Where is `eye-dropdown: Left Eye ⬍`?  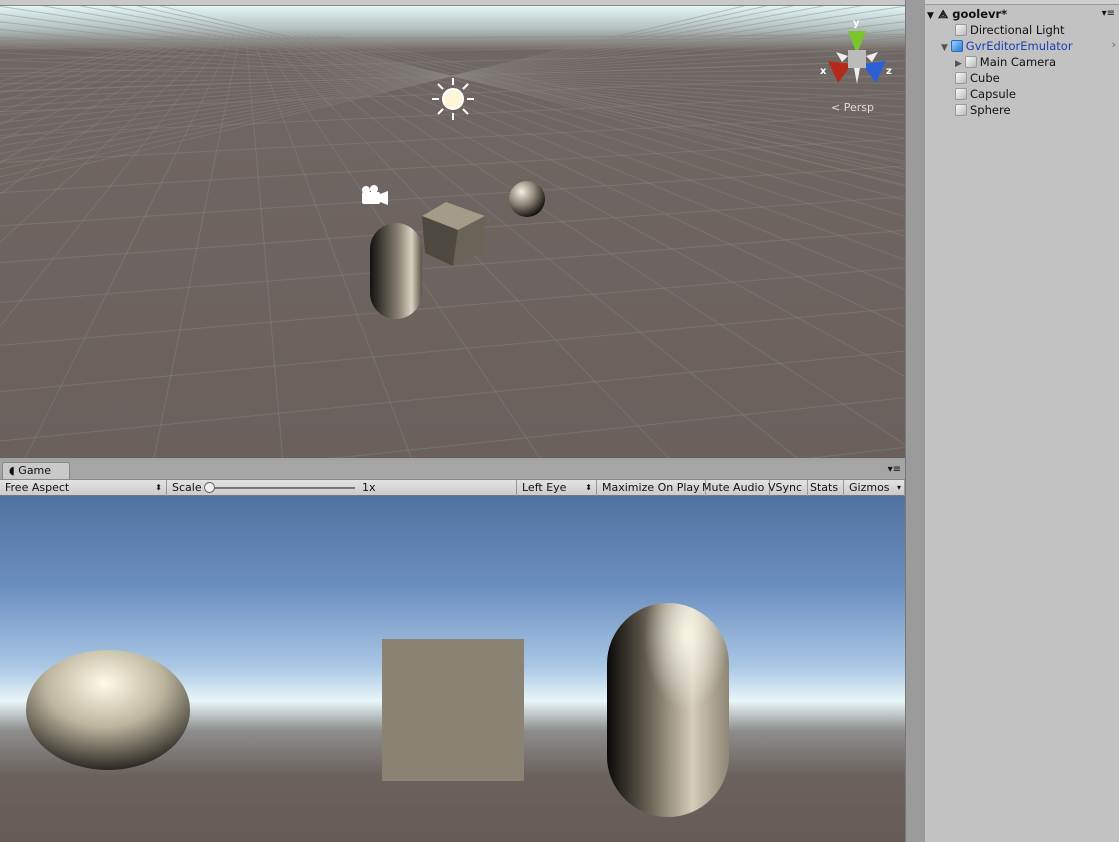
eye-dropdown: Left Eye ⬍ is located at coordinates (557, 488).